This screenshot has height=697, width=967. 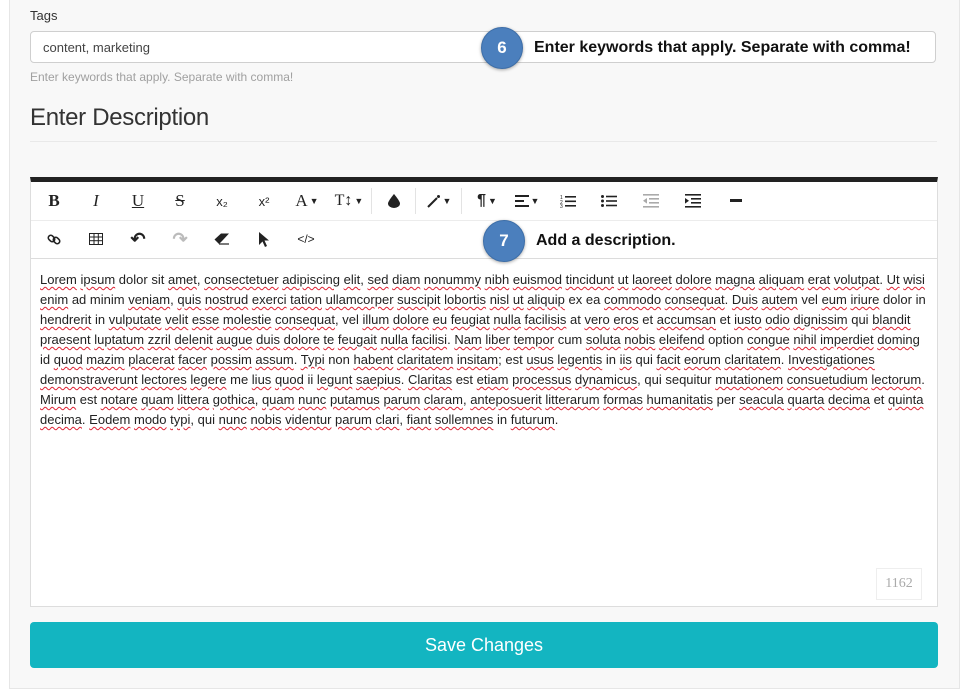 I want to click on misspelled-word: Nam, so click(x=468, y=339).